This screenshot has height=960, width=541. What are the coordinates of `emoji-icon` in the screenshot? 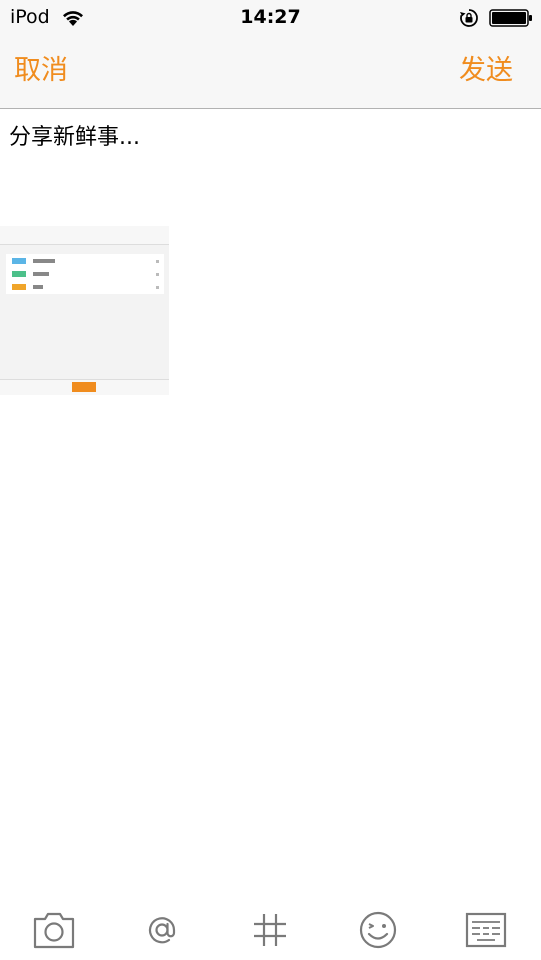 It's located at (378, 930).